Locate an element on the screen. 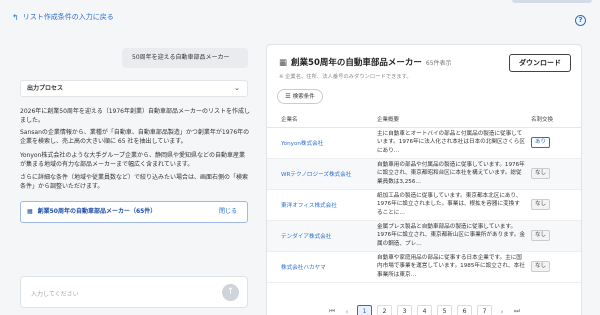  company-name-link: WRテクノロジーズ株式会社 is located at coordinates (322, 174).